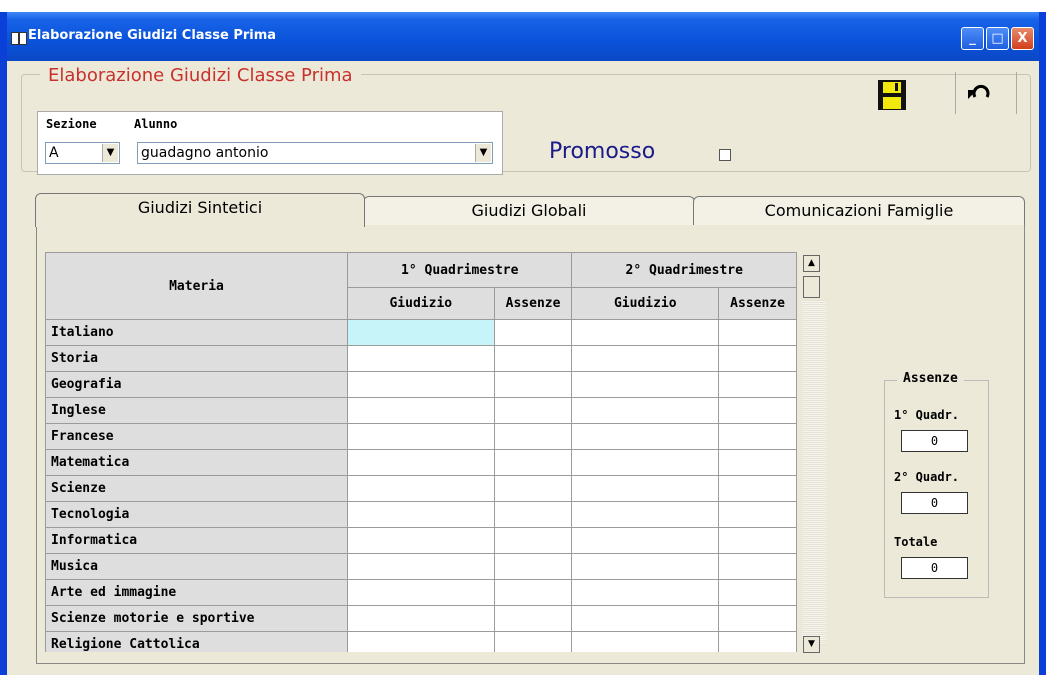  I want to click on scroll-thumb, so click(811, 287).